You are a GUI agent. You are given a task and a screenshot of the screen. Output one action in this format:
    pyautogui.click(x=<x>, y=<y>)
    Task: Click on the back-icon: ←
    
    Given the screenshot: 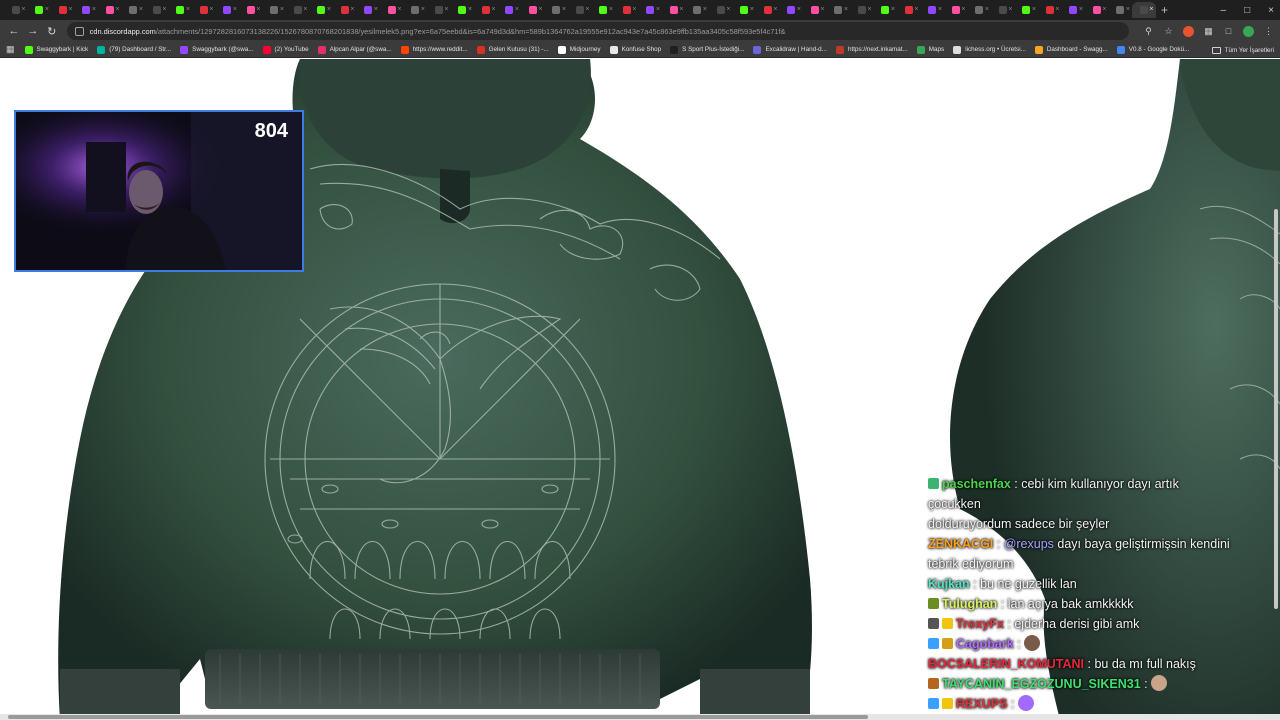 What is the action you would take?
    pyautogui.click(x=14, y=31)
    